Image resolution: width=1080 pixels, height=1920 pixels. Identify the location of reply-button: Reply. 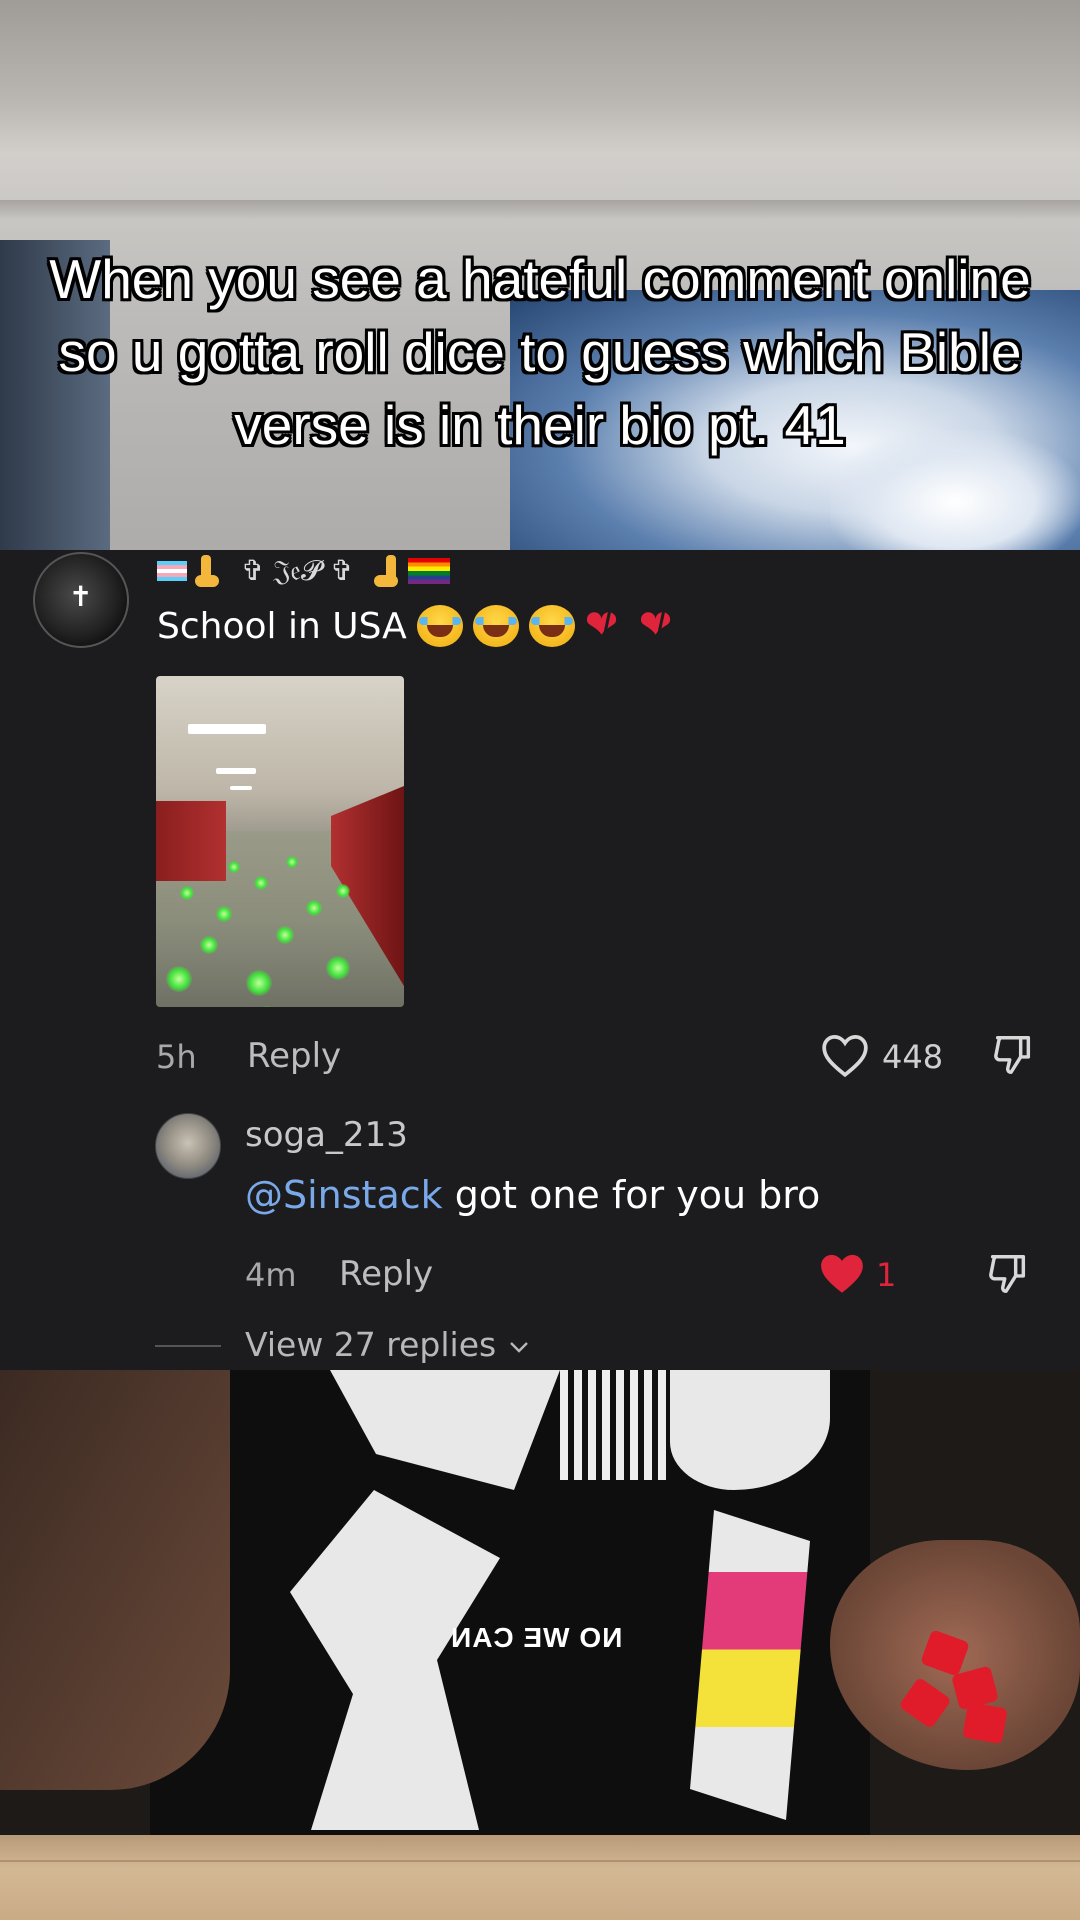
(294, 1056).